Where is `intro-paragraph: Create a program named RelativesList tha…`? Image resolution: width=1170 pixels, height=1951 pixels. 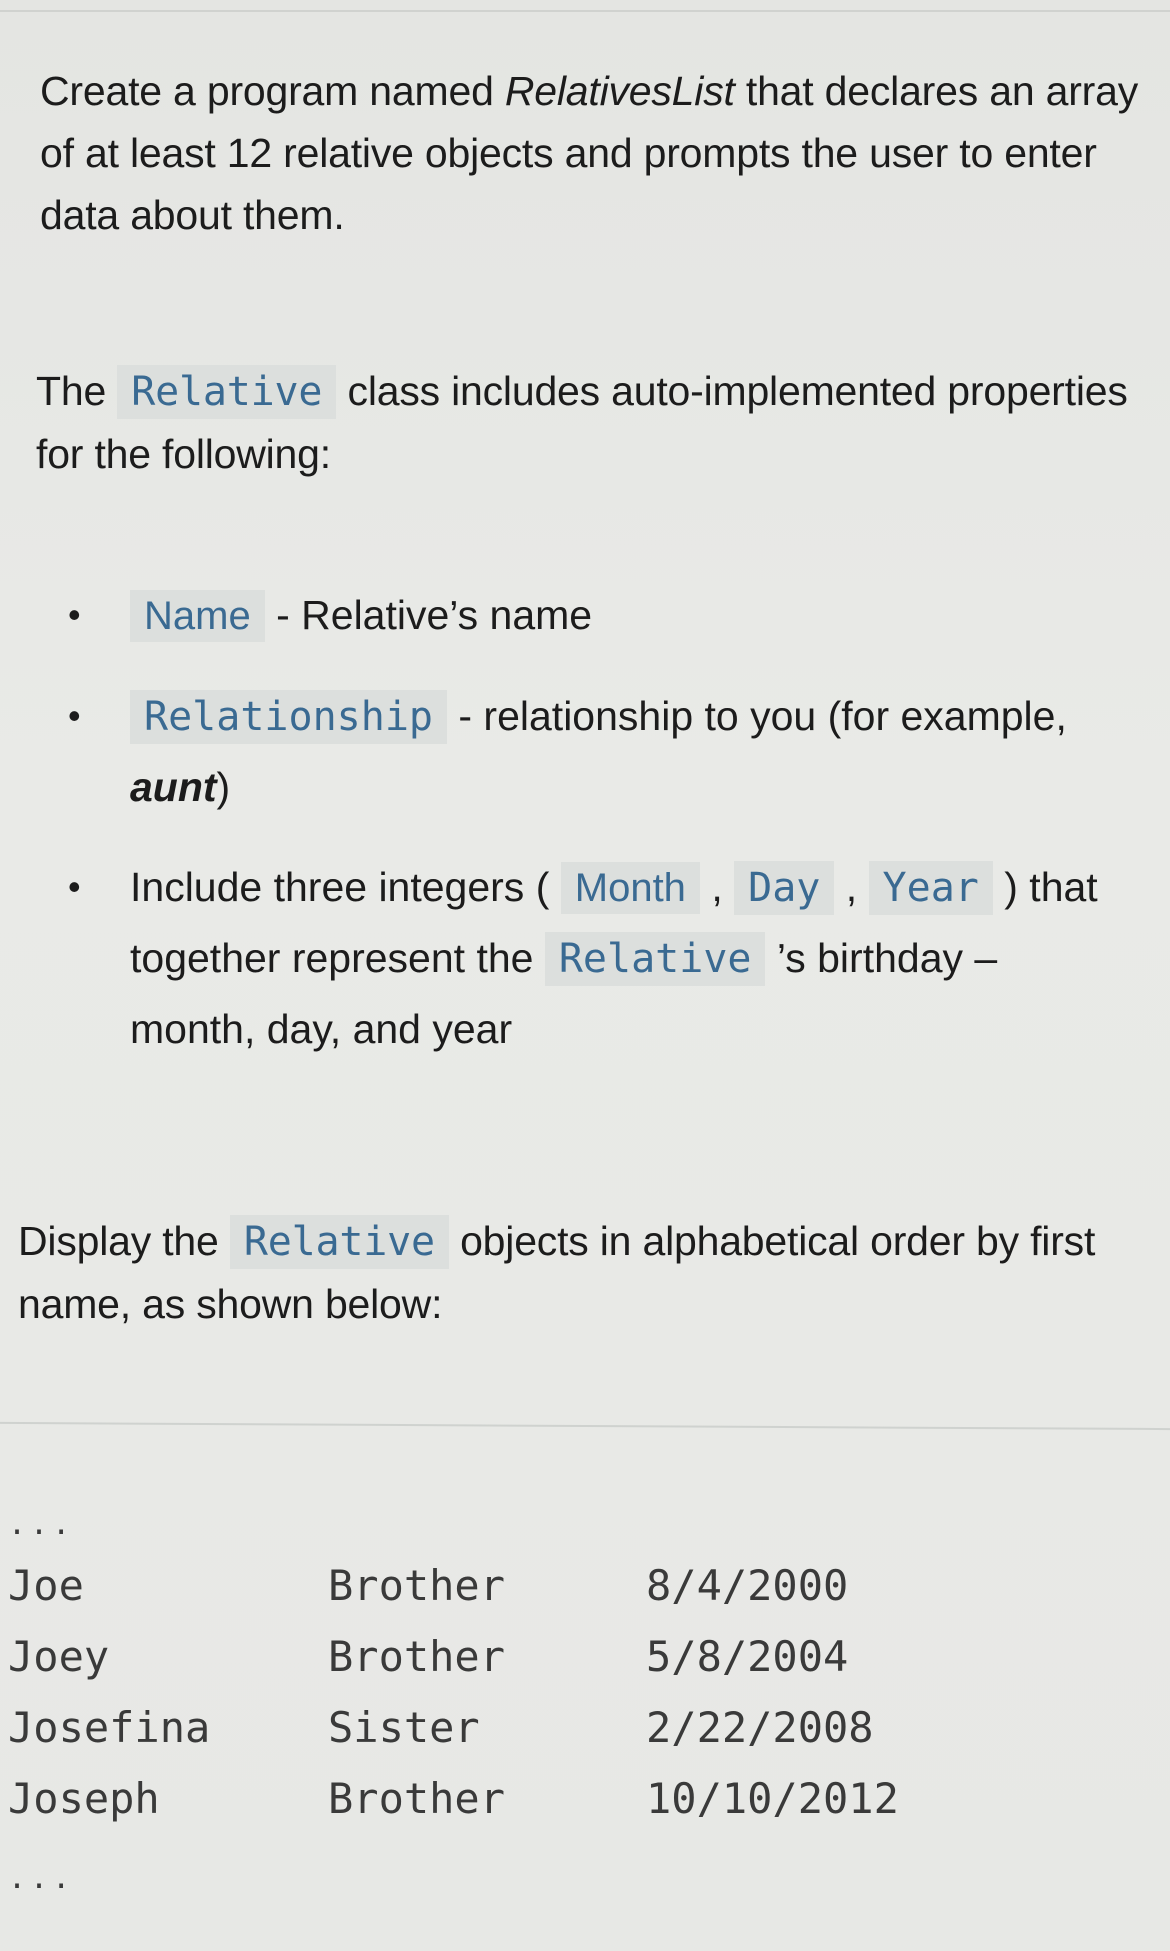 intro-paragraph: Create a program named RelativesList tha… is located at coordinates (590, 153).